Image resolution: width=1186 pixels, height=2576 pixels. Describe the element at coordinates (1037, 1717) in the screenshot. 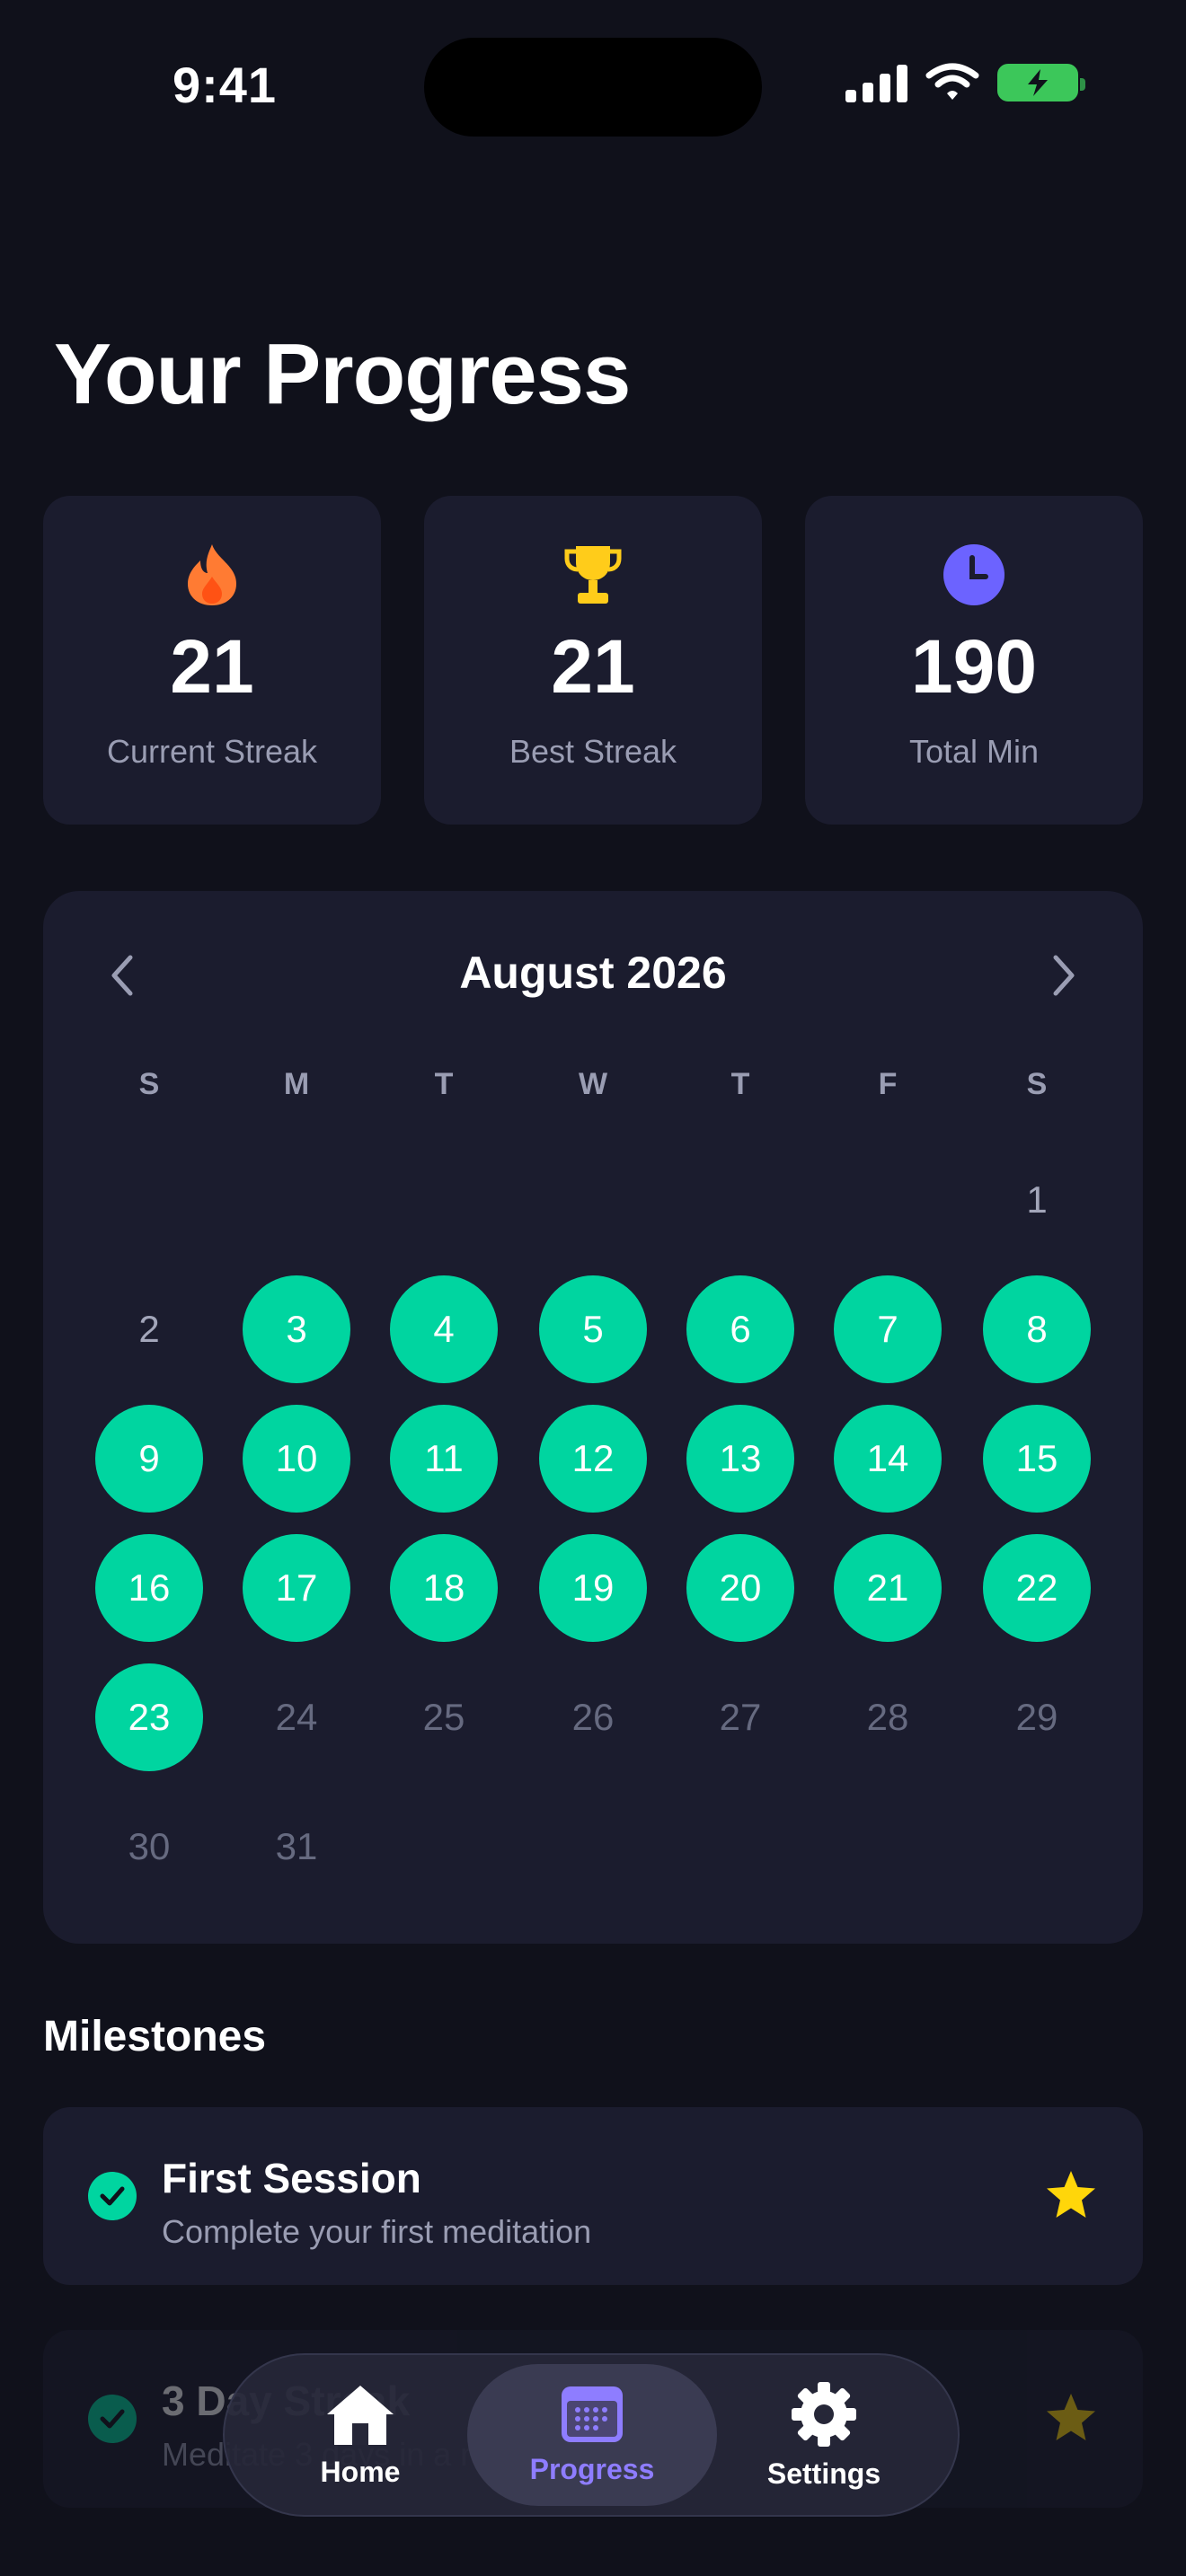

I see `calendar-day: 29` at that location.